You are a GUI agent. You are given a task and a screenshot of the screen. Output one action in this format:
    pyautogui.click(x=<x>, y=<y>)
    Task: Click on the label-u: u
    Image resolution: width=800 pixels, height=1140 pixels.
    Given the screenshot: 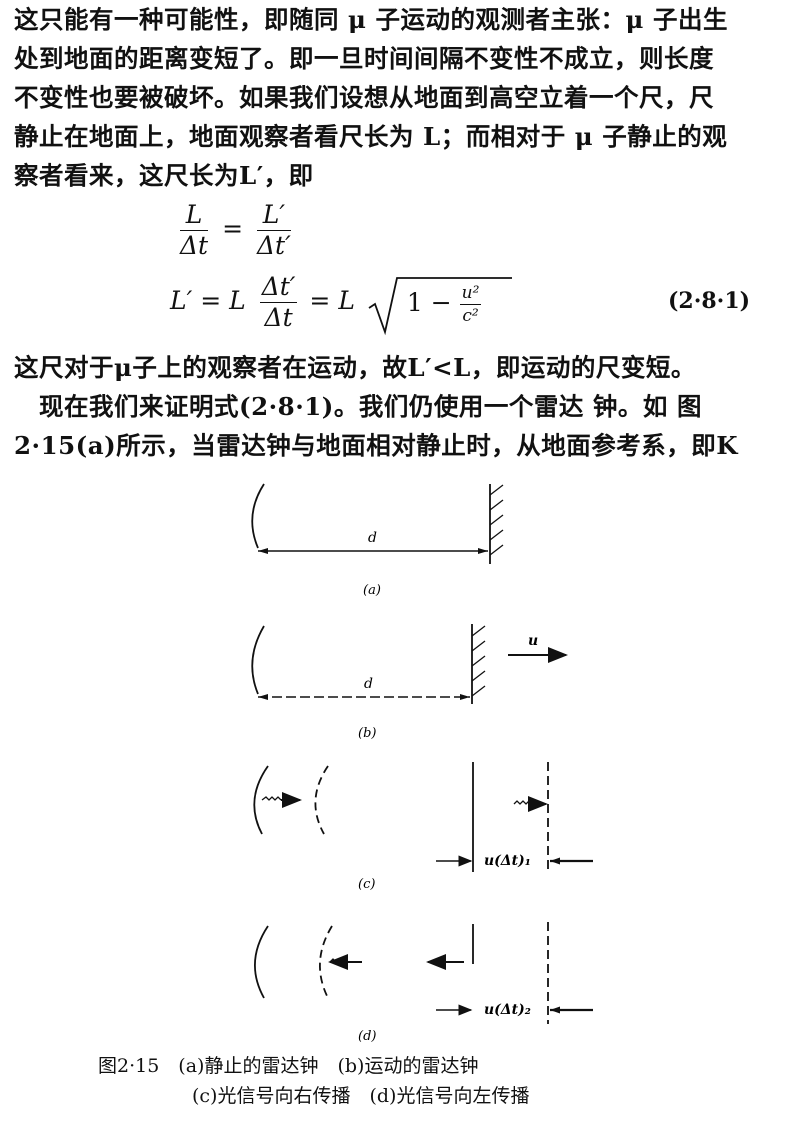 What is the action you would take?
    pyautogui.click(x=533, y=641)
    